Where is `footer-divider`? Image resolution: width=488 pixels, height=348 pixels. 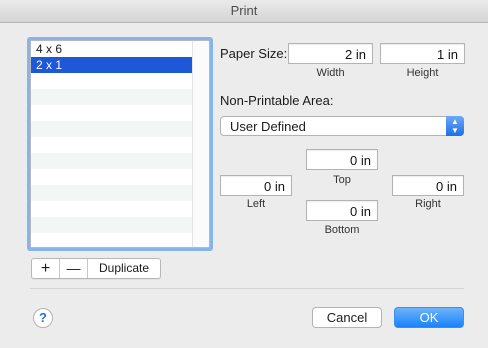
footer-divider is located at coordinates (247, 288).